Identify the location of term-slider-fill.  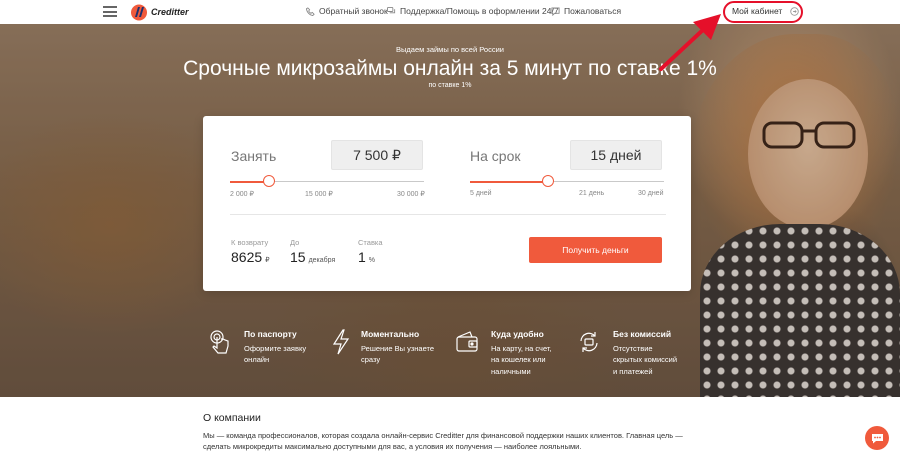
(509, 181).